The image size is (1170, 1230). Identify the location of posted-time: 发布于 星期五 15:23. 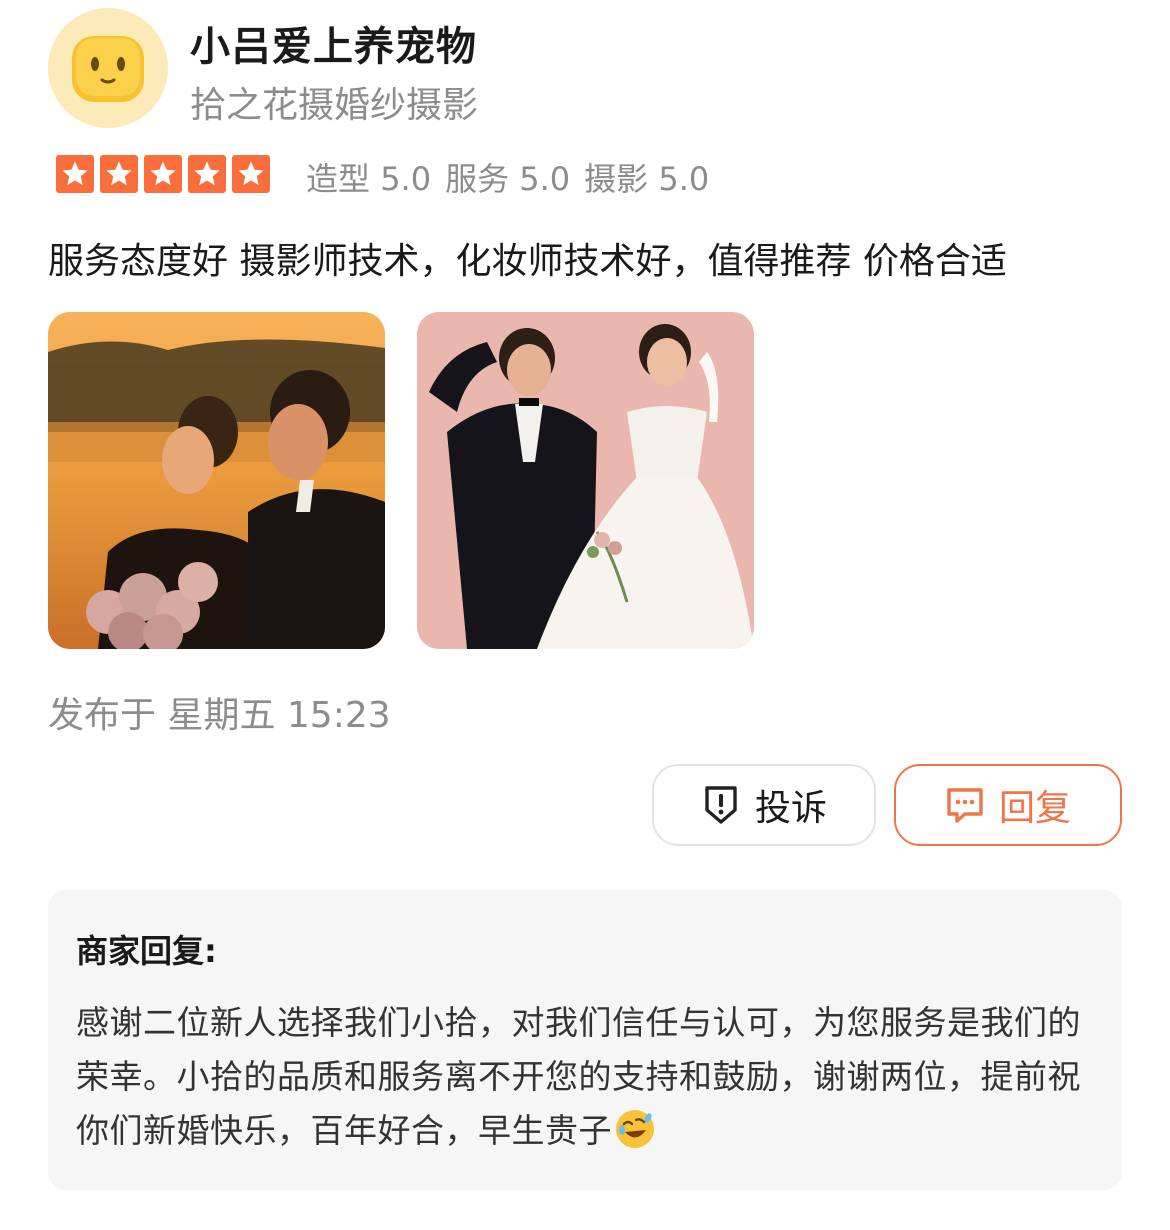
(219, 715).